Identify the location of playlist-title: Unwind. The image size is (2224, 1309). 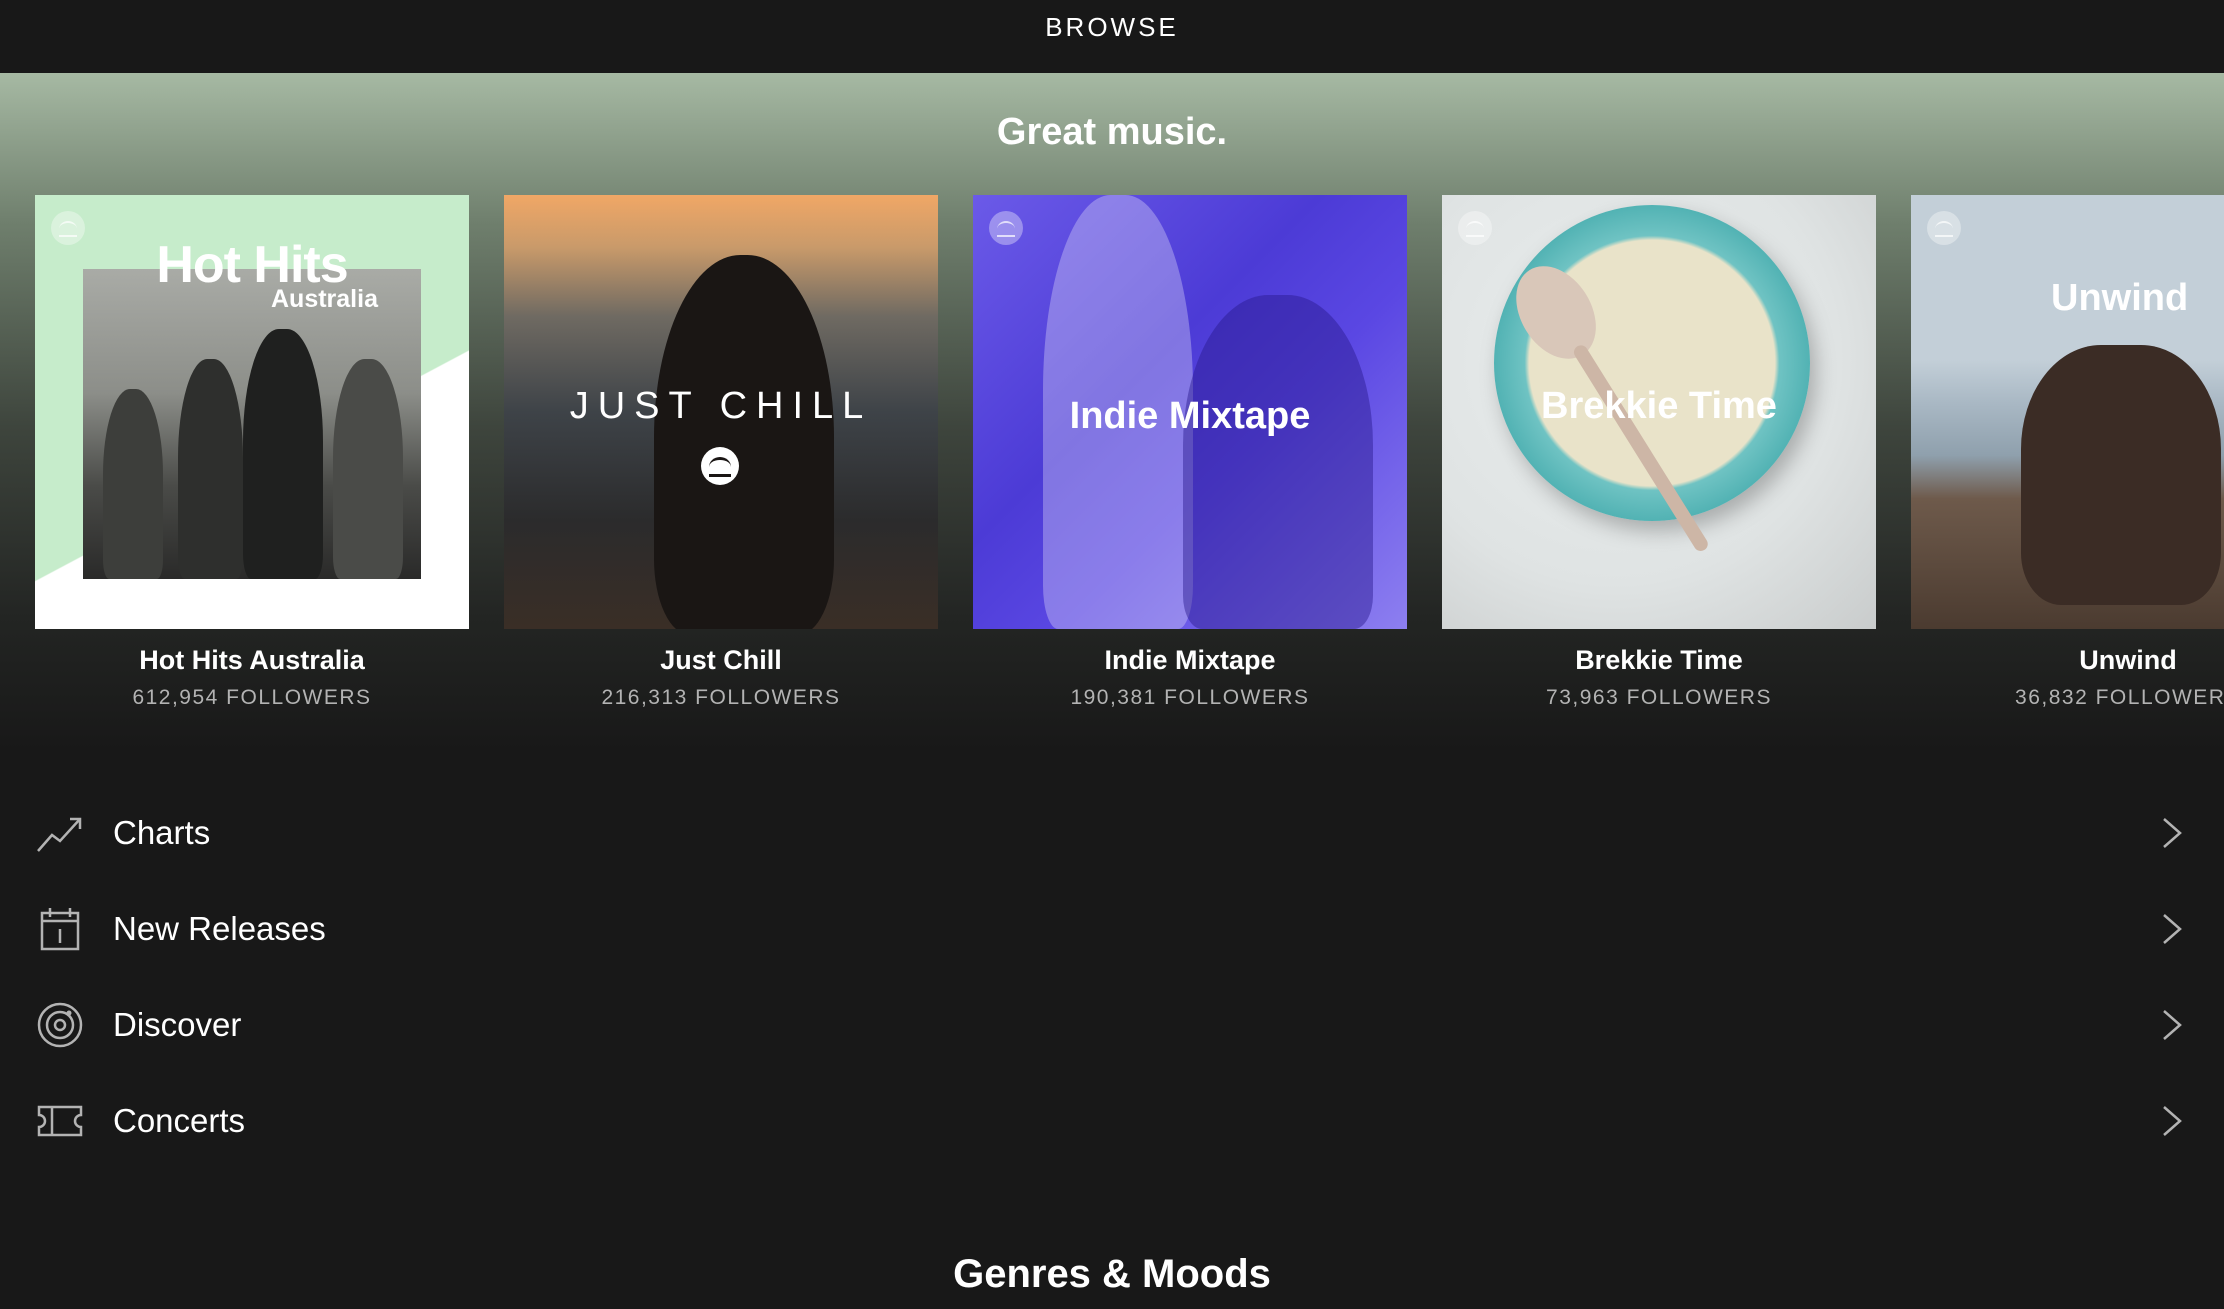
(2067, 660).